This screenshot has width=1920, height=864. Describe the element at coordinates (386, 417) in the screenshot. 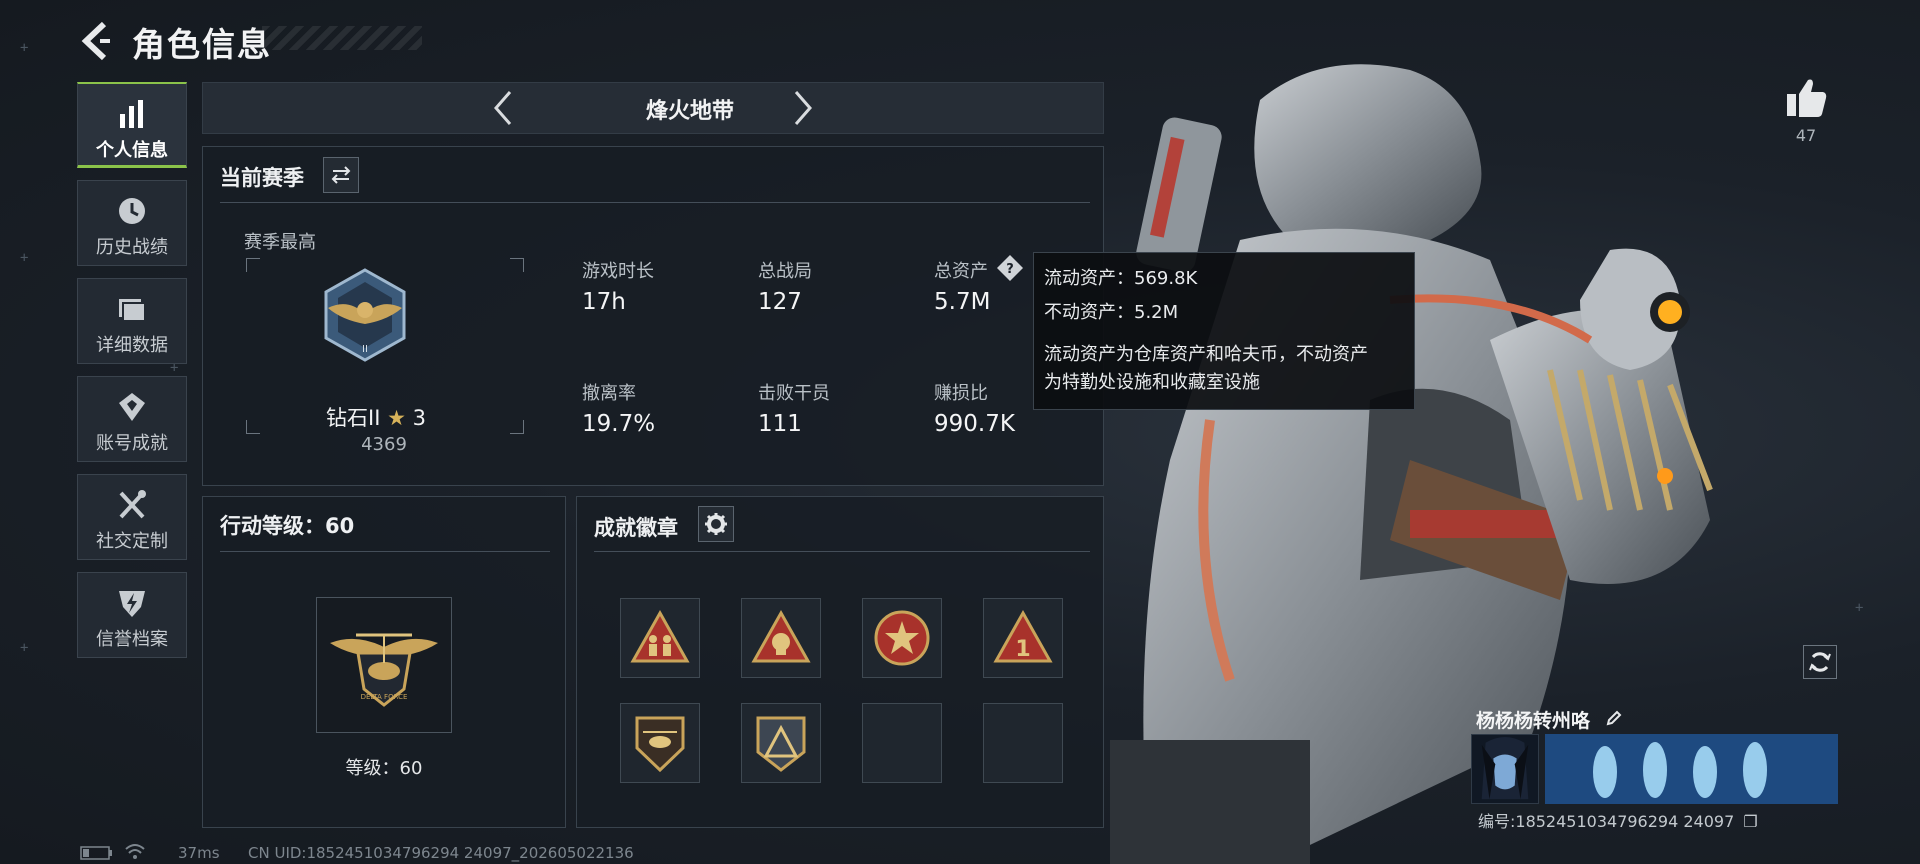

I see `rank-line: 钻石II ★ 3` at that location.